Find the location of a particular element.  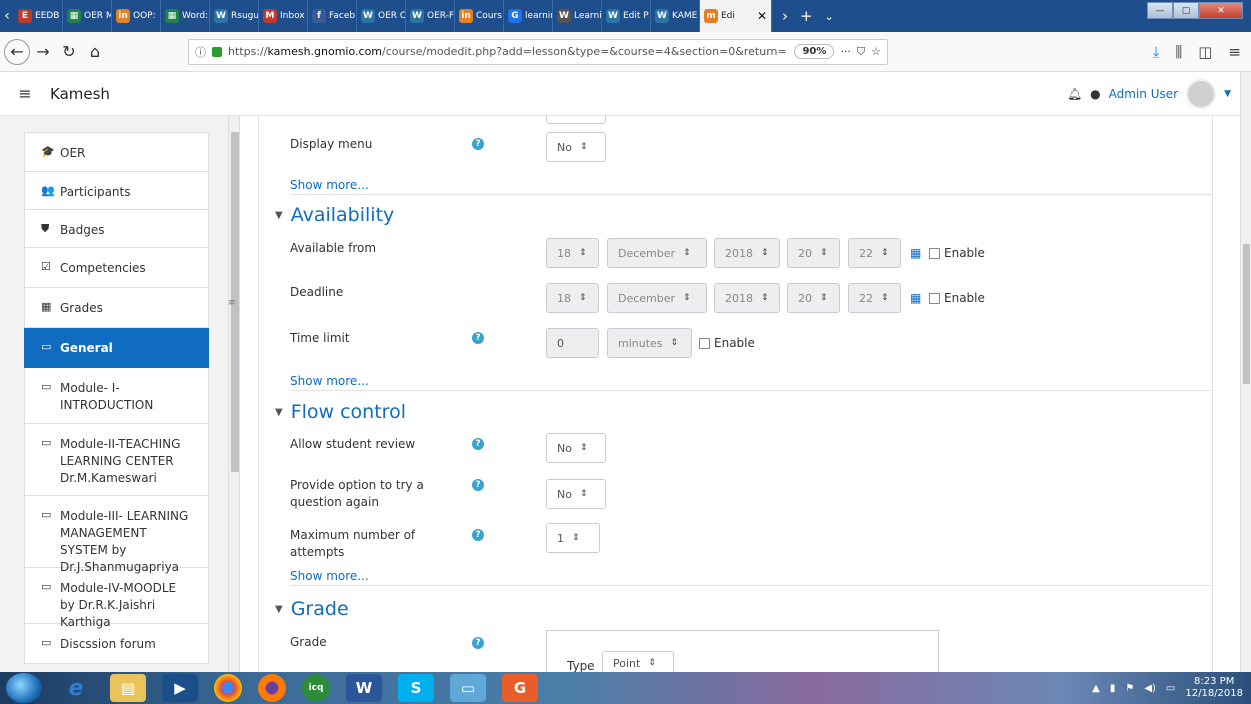

deadline-minute: 22 ⇕ is located at coordinates (874, 298).